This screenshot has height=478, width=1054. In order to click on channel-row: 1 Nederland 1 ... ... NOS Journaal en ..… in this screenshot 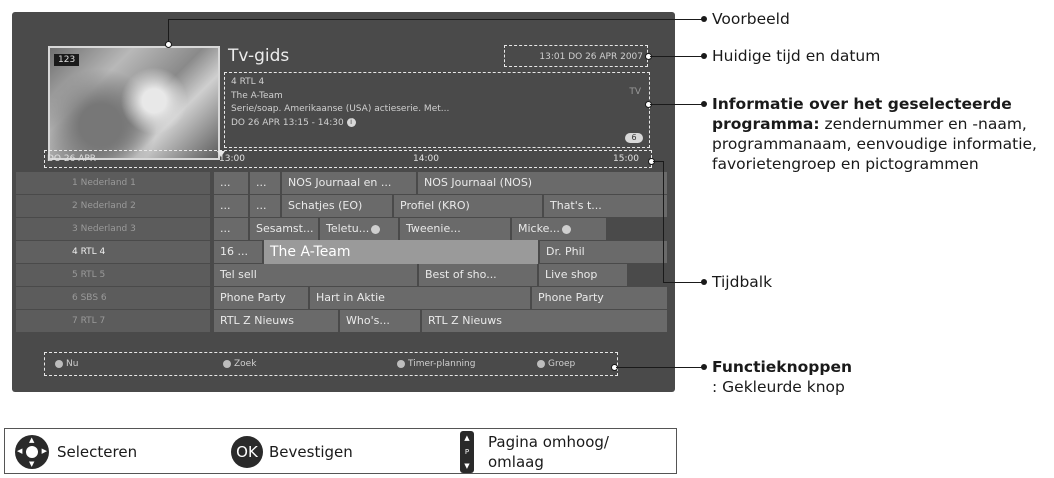, I will do `click(343, 183)`.